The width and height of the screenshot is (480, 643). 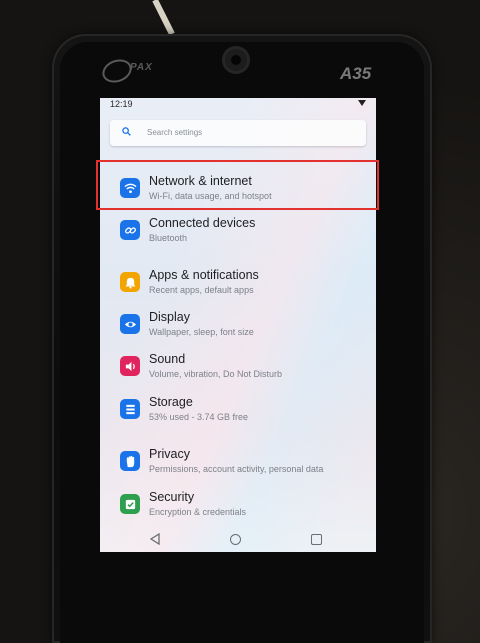 I want to click on settings-item-security: Security Encryption & credentials, so click(x=238, y=504).